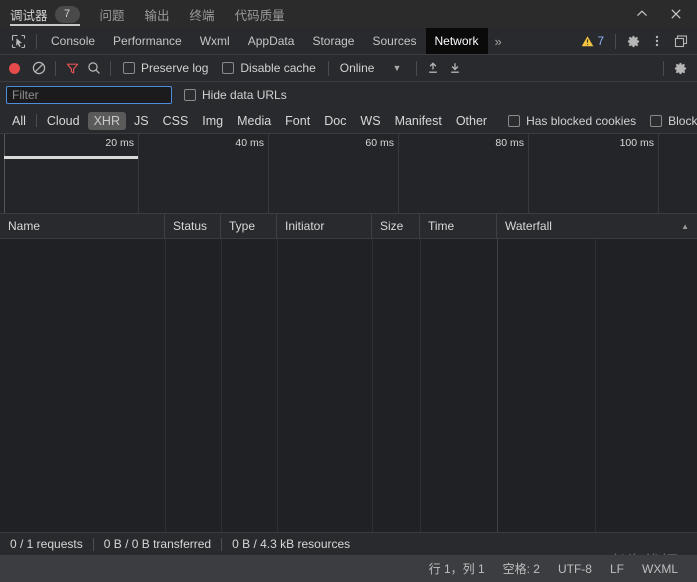  Describe the element at coordinates (348, 568) in the screenshot. I see `editor-status-bar: 行 1，列 1 空格: 2 UTF-8 LF WXML` at that location.